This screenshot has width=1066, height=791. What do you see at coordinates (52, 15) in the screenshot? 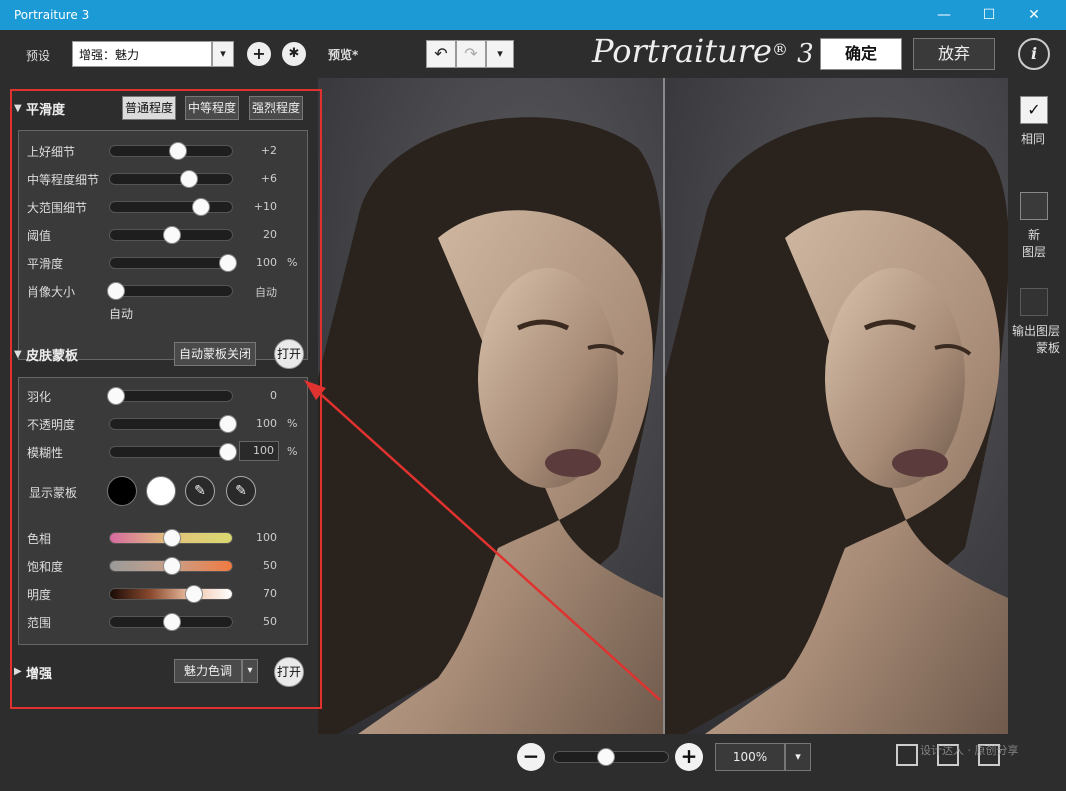
I see `window-title: Portraiture 3` at bounding box center [52, 15].